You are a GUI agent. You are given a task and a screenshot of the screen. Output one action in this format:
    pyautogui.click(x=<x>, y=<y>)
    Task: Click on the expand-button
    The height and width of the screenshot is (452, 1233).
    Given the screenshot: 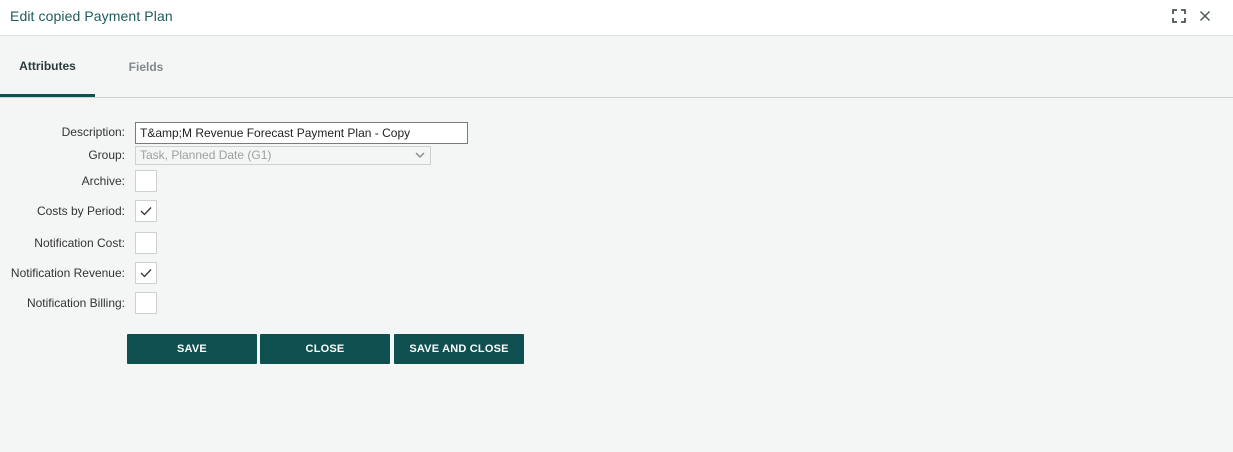 What is the action you would take?
    pyautogui.click(x=1179, y=16)
    